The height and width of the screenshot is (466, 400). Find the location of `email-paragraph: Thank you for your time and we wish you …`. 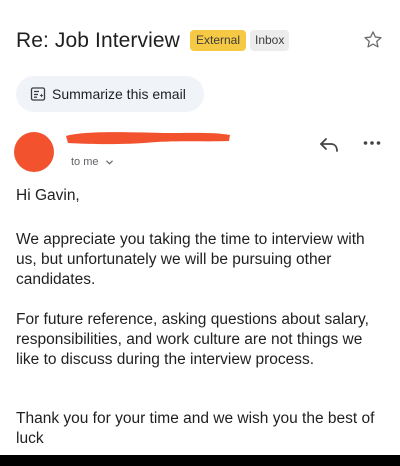

email-paragraph: Thank you for your time and we wish you … is located at coordinates (195, 428).